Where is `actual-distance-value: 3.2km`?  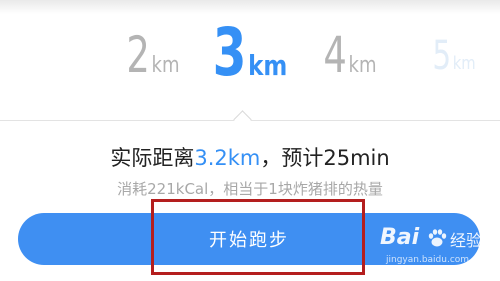
actual-distance-value: 3.2km is located at coordinates (227, 158).